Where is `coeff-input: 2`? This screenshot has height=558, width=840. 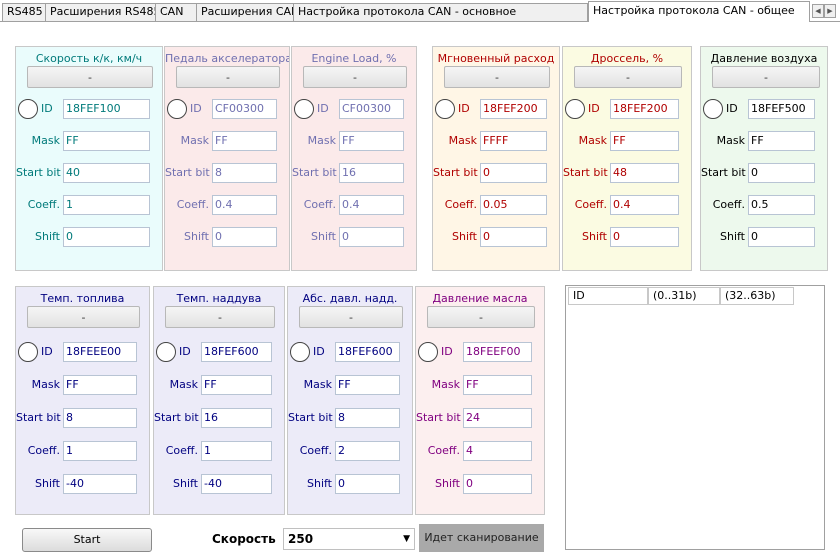 coeff-input: 2 is located at coordinates (367, 451).